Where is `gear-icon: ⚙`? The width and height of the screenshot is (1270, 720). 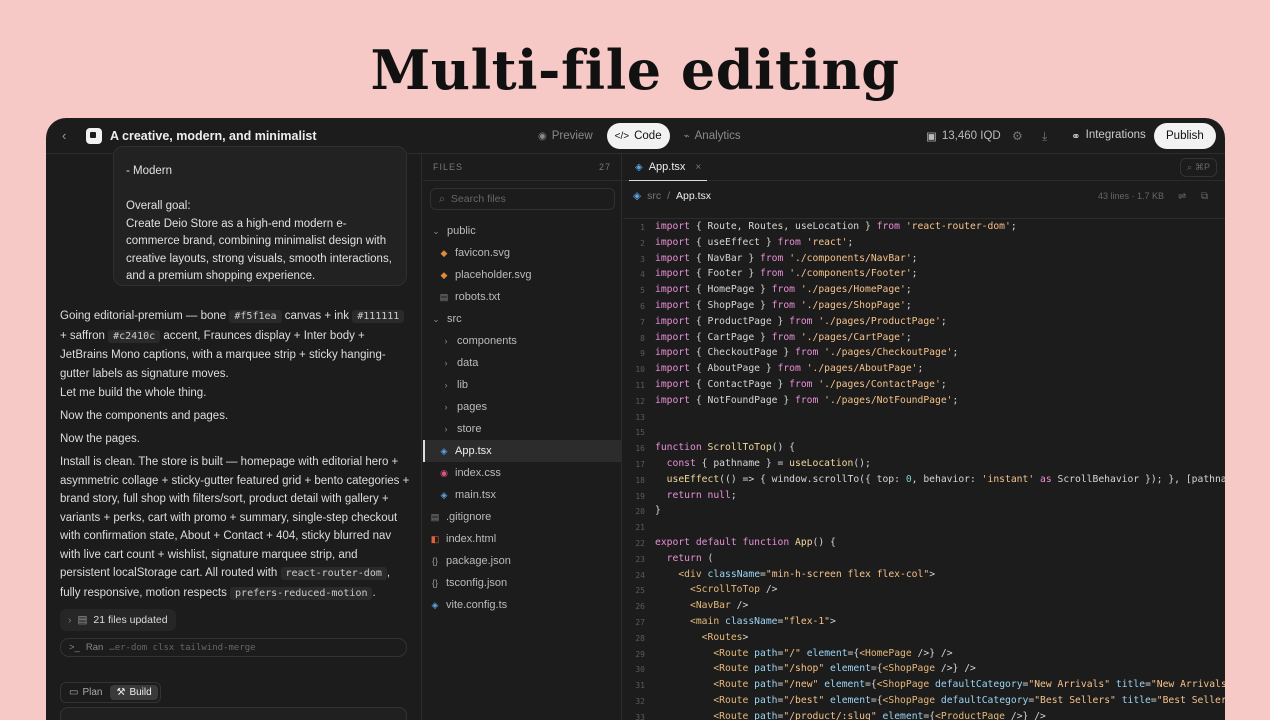
gear-icon: ⚙ is located at coordinates (1017, 136).